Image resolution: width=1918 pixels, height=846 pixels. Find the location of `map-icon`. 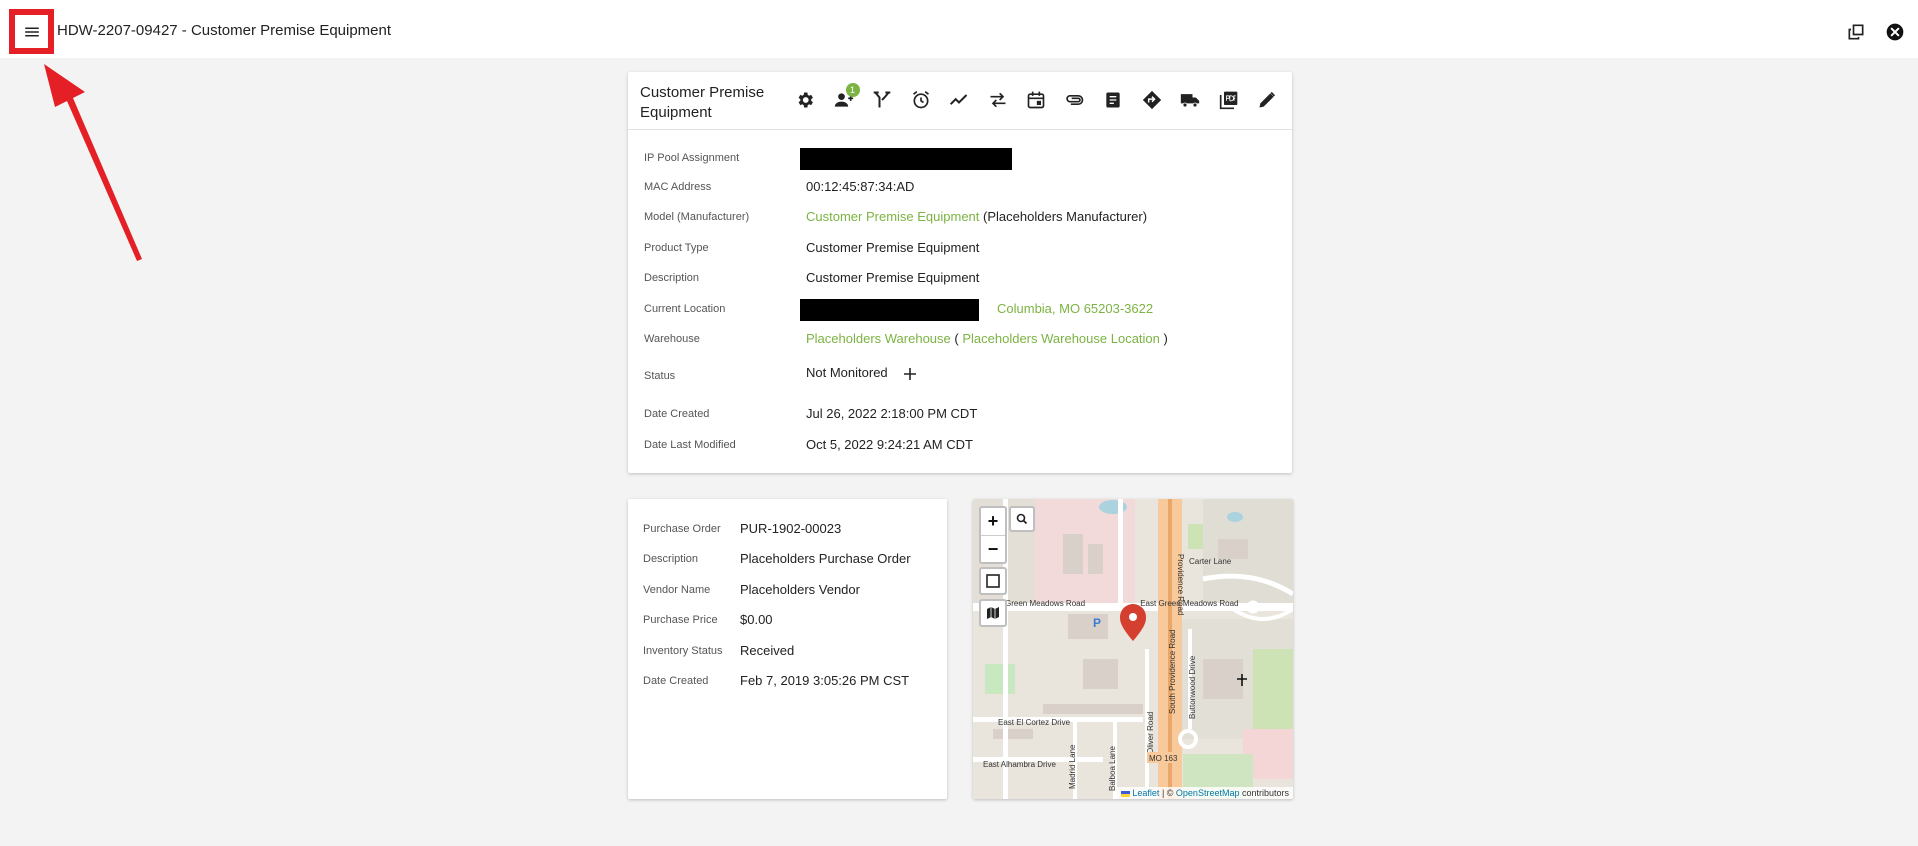

map-icon is located at coordinates (993, 613).